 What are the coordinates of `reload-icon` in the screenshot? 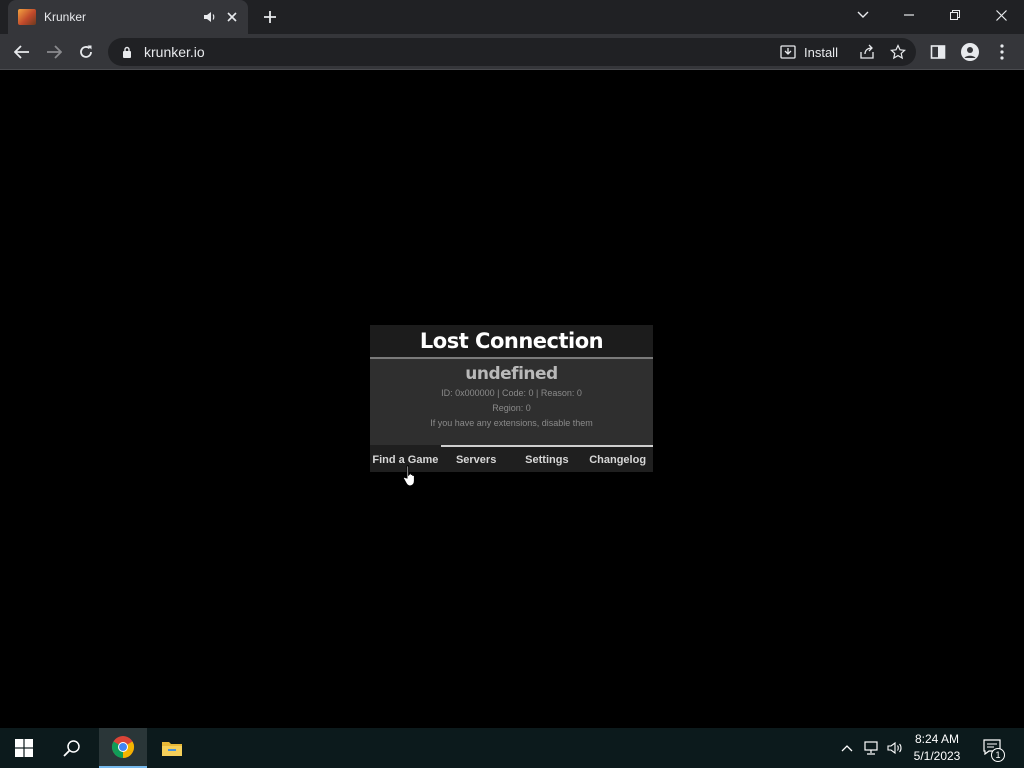 It's located at (86, 51).